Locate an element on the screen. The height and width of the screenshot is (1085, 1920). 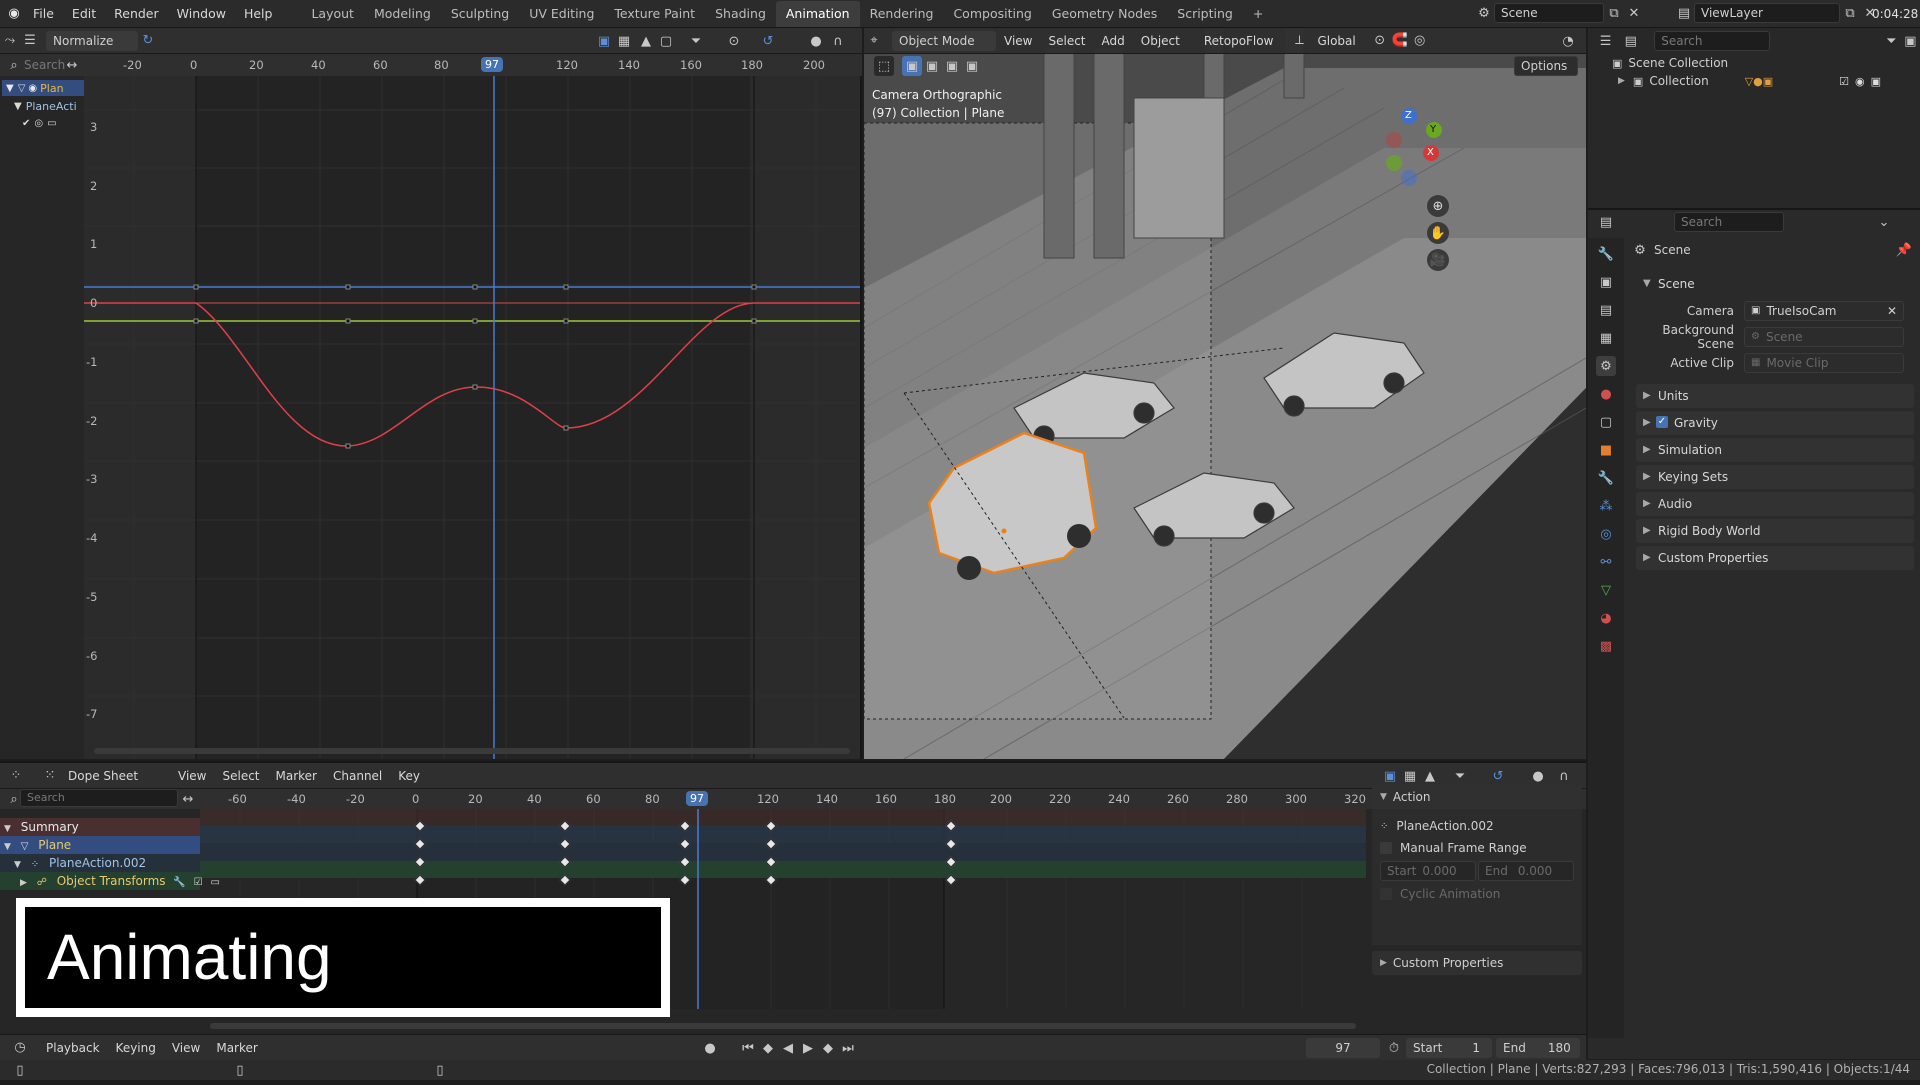
outliner-scene-collection: ▣ Scene Collection is located at coordinates (1670, 63).